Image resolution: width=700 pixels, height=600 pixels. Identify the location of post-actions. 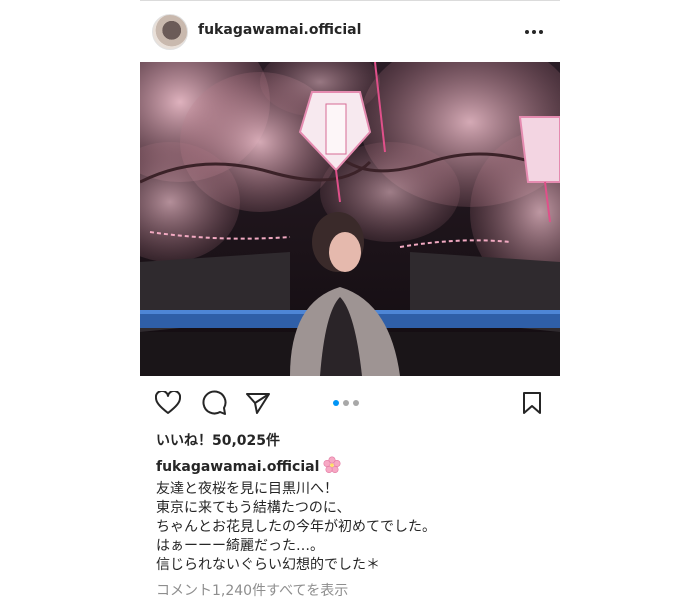
(350, 403).